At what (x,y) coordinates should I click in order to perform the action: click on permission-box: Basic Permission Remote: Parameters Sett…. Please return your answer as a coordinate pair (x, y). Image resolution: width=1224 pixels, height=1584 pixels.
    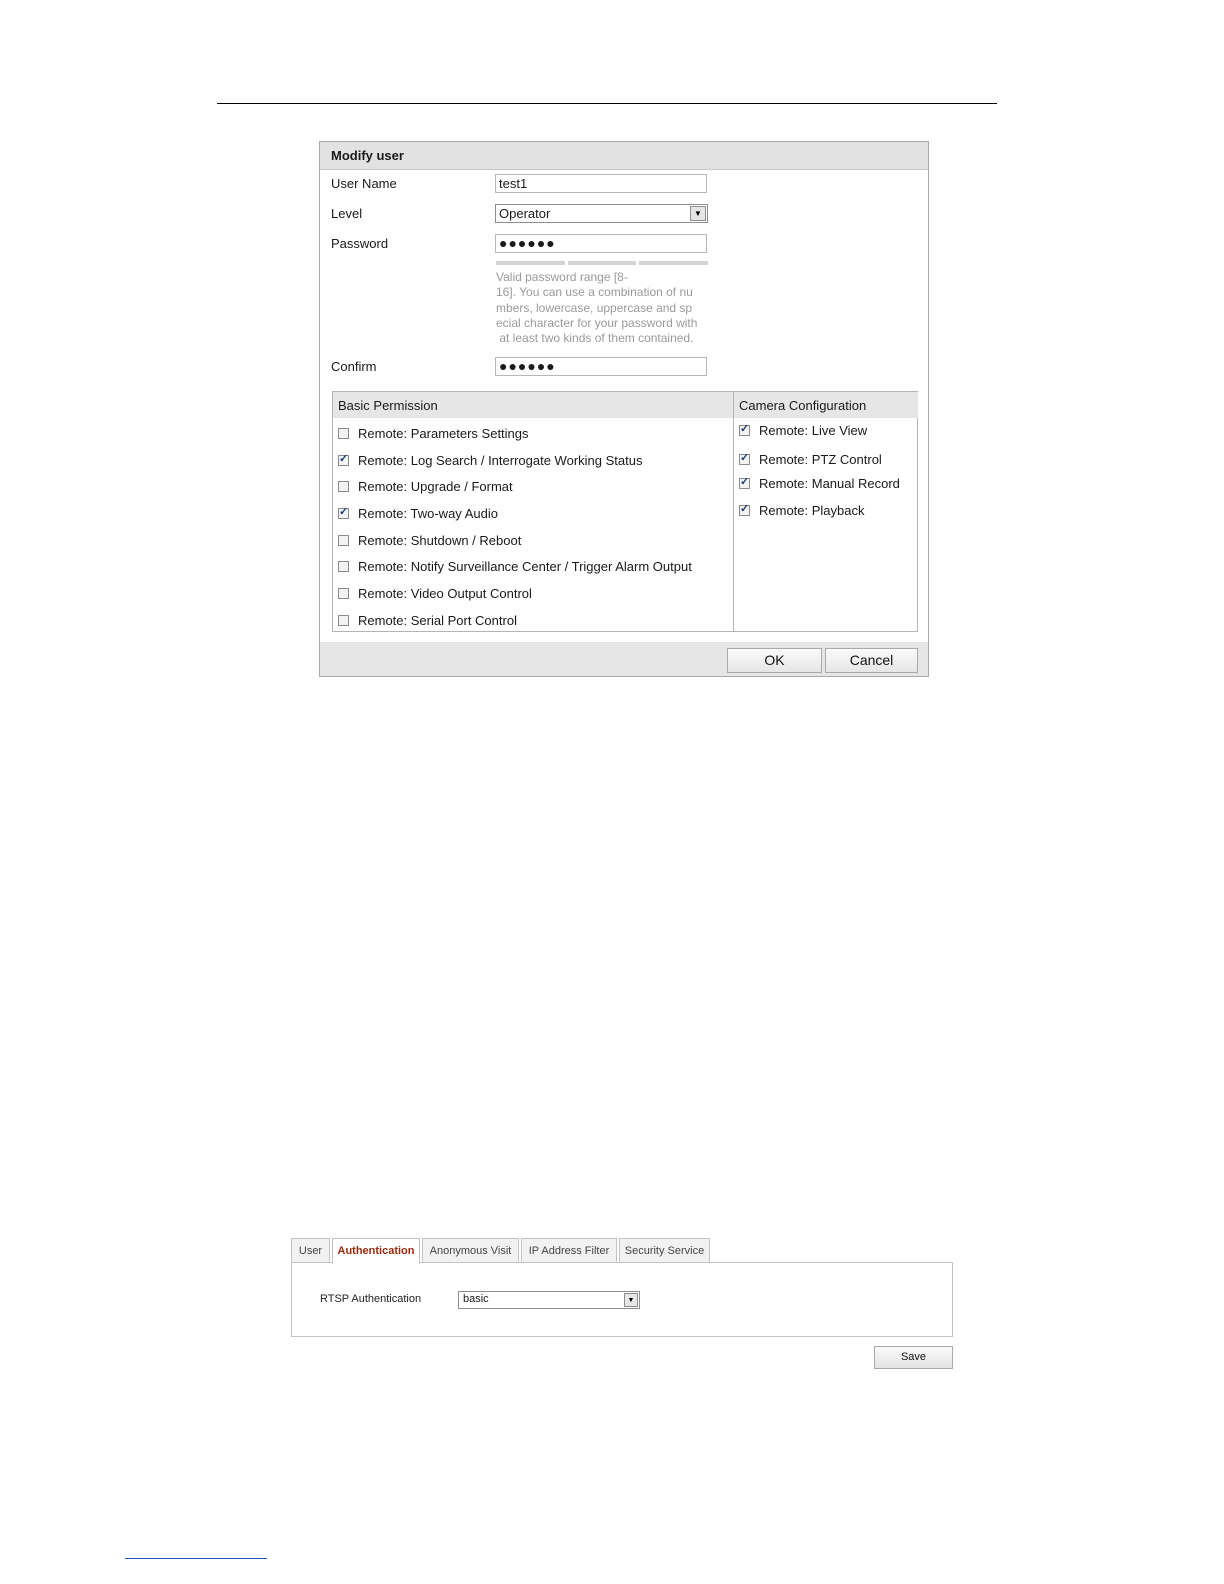
    Looking at the image, I should click on (625, 511).